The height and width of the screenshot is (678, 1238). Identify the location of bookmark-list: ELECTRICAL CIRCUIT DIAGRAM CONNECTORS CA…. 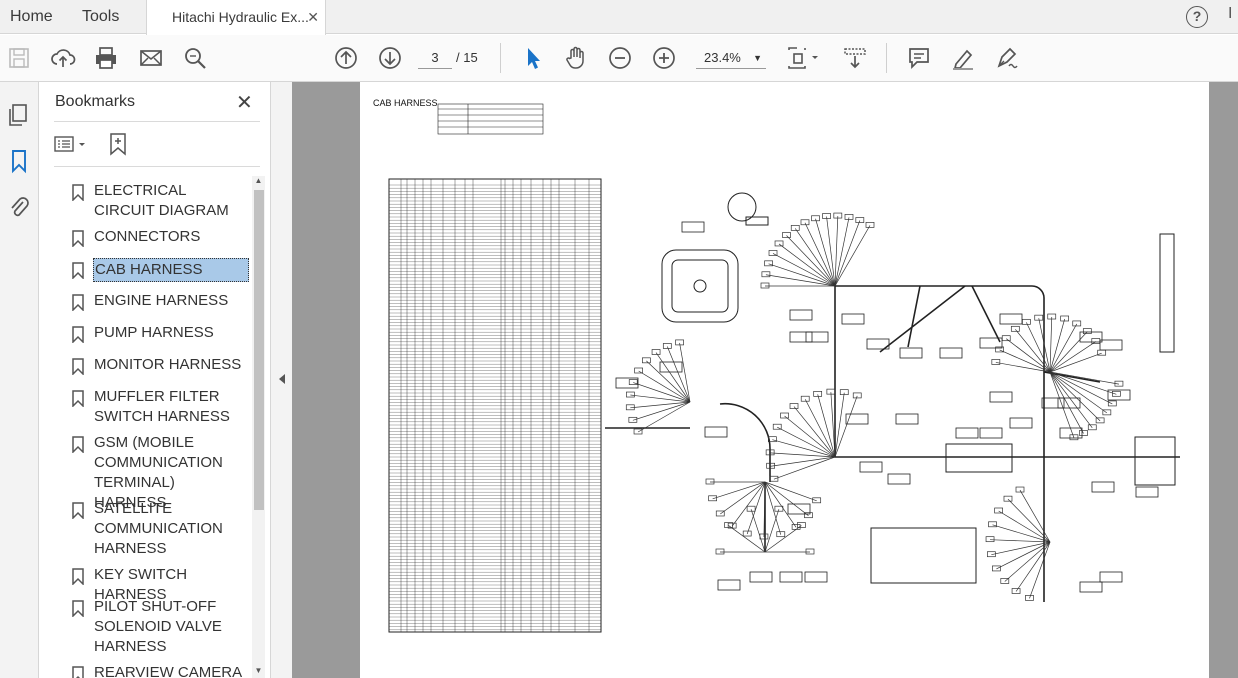
(152, 426).